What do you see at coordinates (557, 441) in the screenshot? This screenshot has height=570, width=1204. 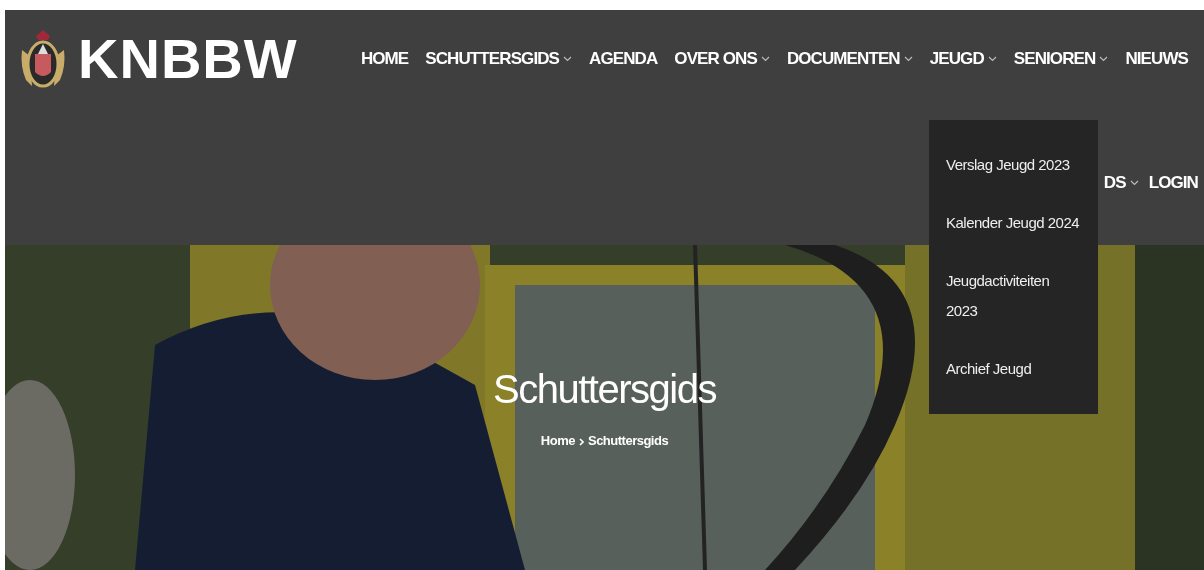 I see `breadcrumb-link: Home` at bounding box center [557, 441].